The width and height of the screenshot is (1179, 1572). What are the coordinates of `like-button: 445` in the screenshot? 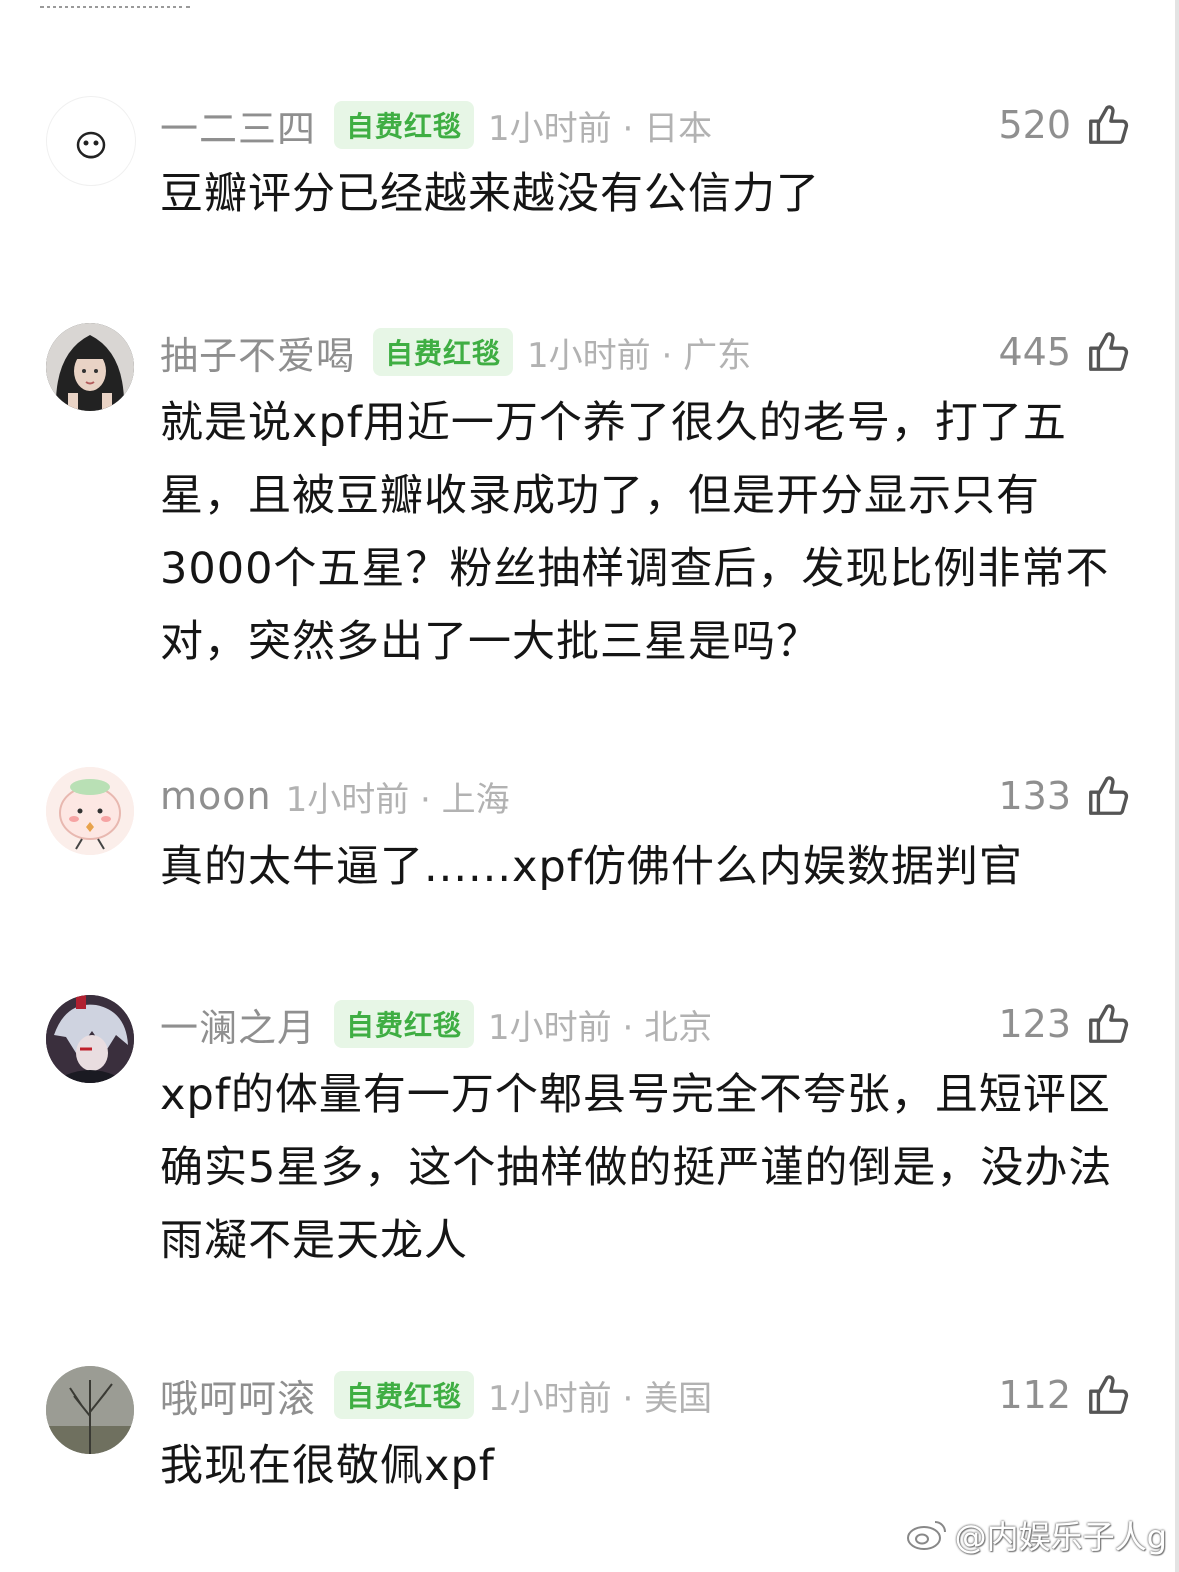 It's located at (1064, 352).